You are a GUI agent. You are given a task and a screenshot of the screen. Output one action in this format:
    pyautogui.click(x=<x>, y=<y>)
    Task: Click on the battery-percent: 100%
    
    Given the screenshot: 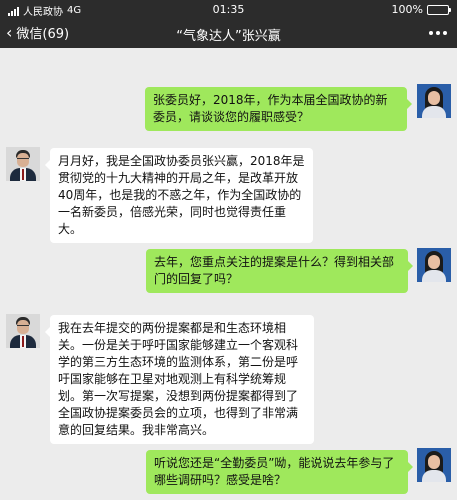 What is the action you would take?
    pyautogui.click(x=407, y=9)
    